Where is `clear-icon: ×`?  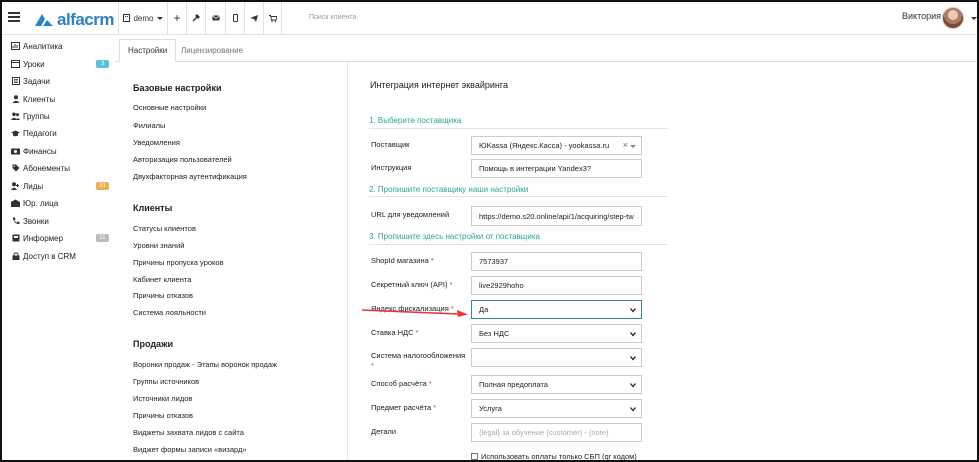
clear-icon: × is located at coordinates (625, 145).